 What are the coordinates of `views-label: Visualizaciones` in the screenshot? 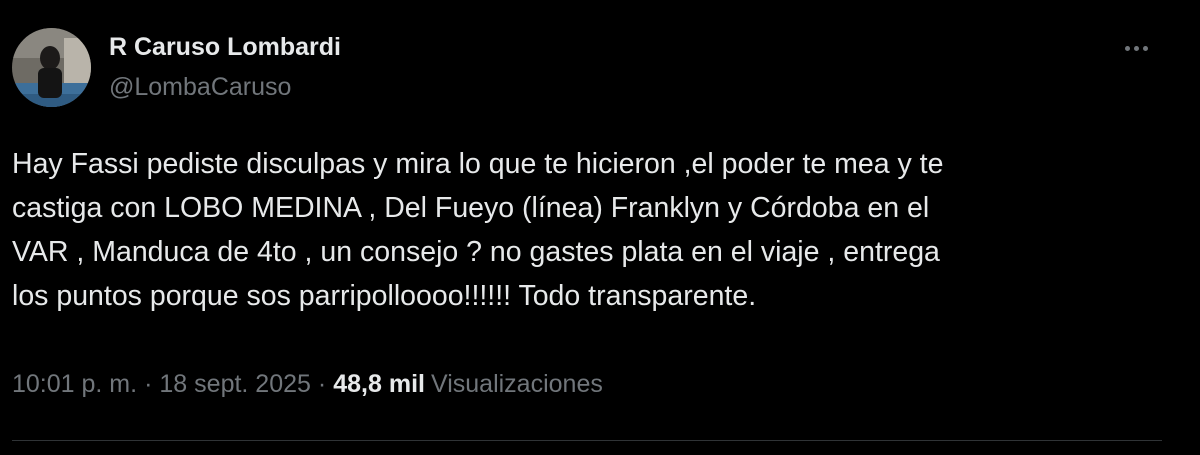 It's located at (516, 384).